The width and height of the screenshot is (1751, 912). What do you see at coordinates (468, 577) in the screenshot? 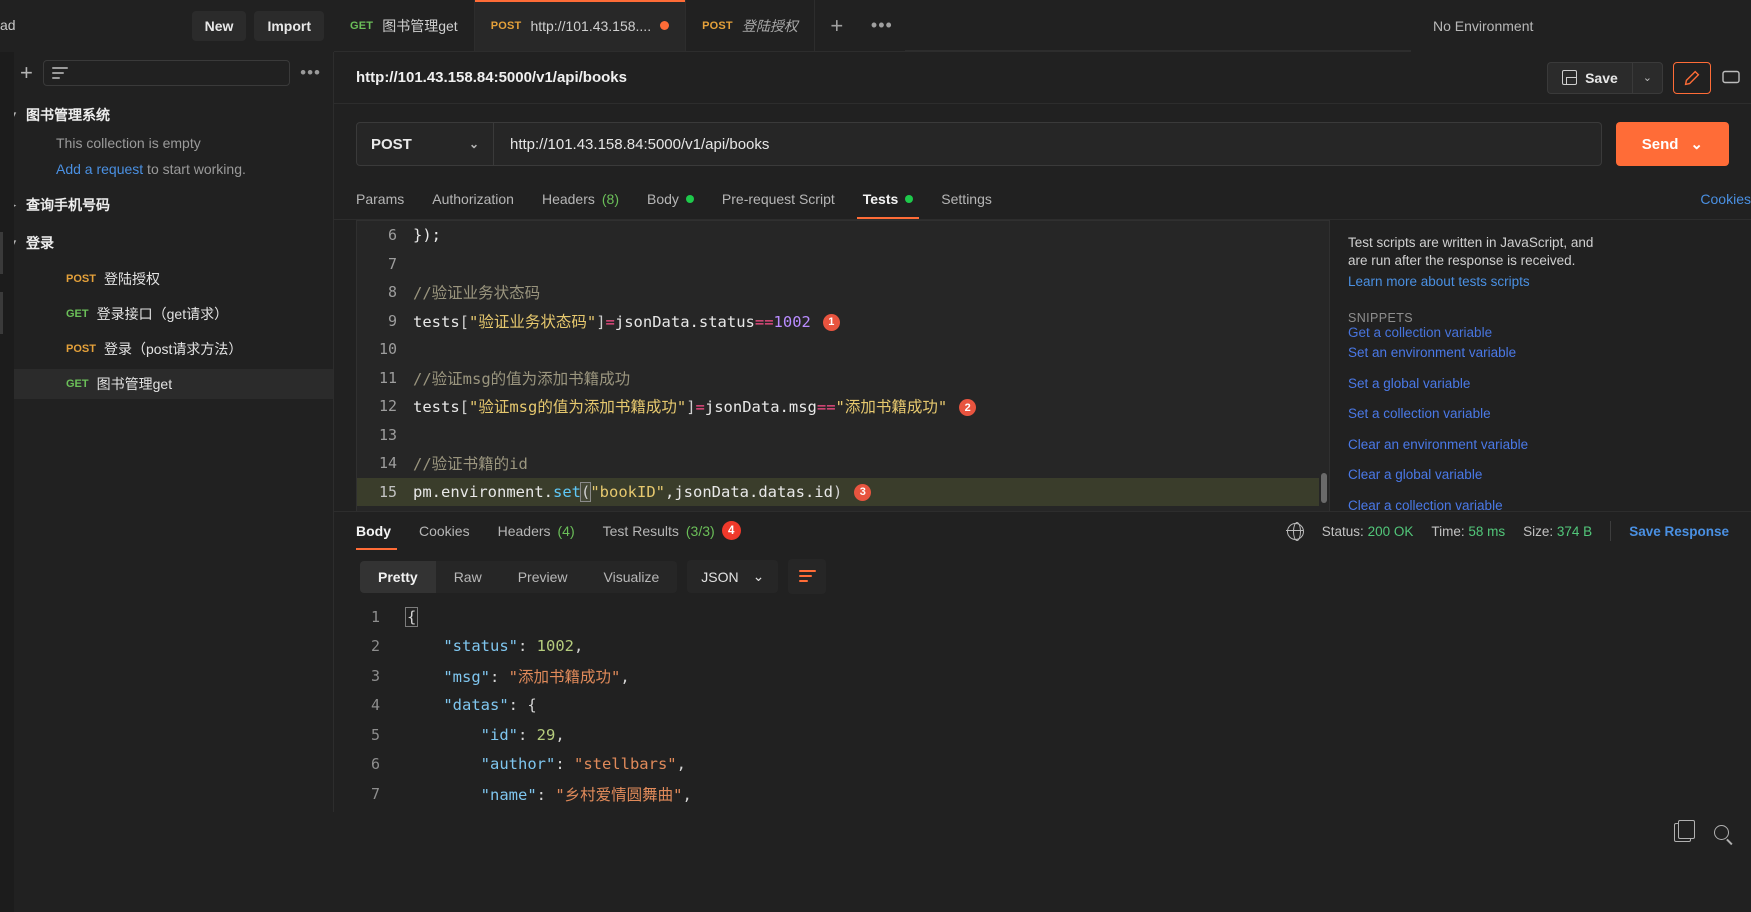
I see `view-mode-raw: Raw` at bounding box center [468, 577].